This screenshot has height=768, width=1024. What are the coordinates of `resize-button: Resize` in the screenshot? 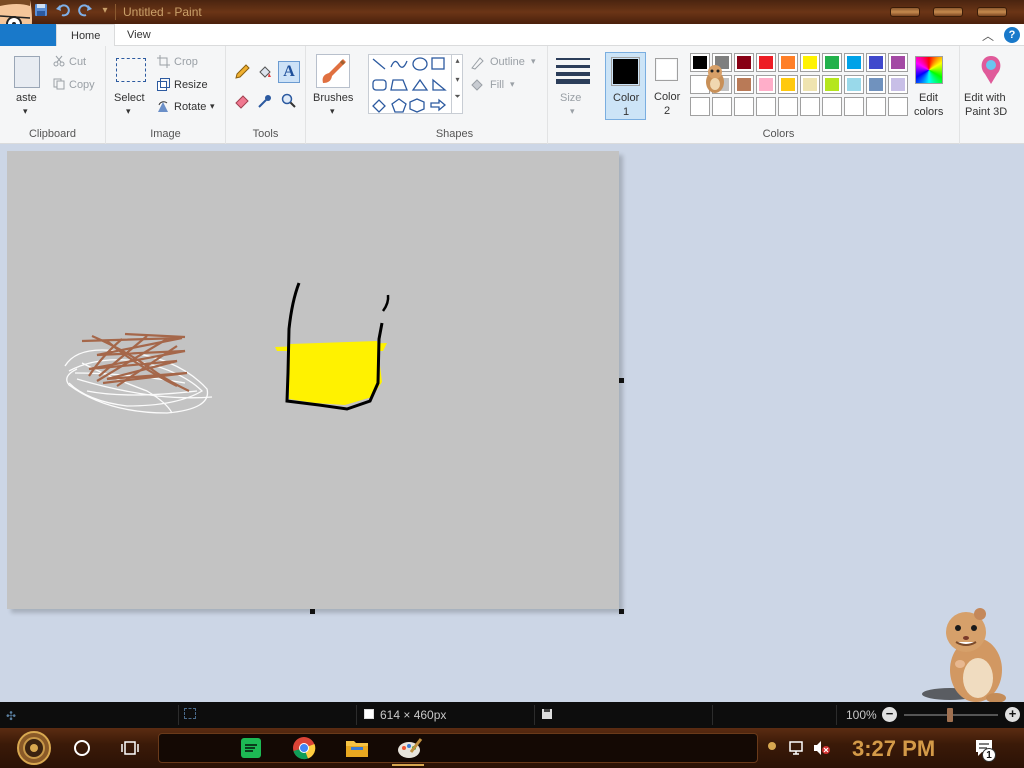 It's located at (191, 85).